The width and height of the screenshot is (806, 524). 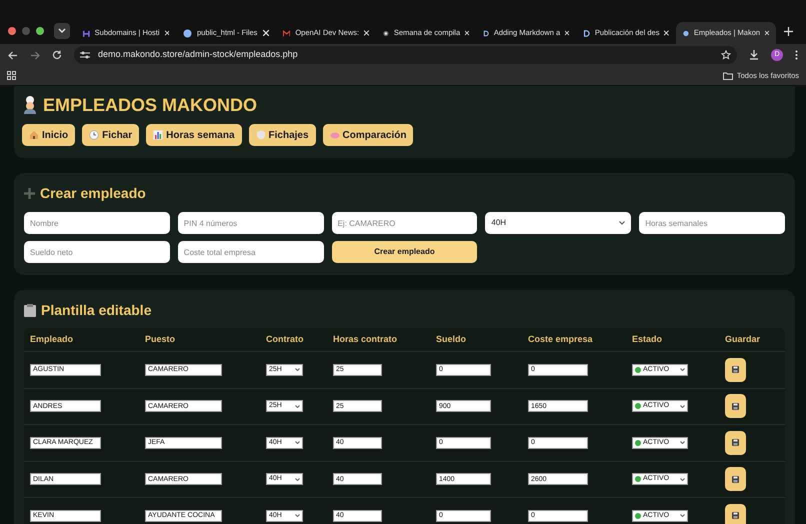 What do you see at coordinates (405, 223) in the screenshot?
I see `input-field: Ej: CAMARERO` at bounding box center [405, 223].